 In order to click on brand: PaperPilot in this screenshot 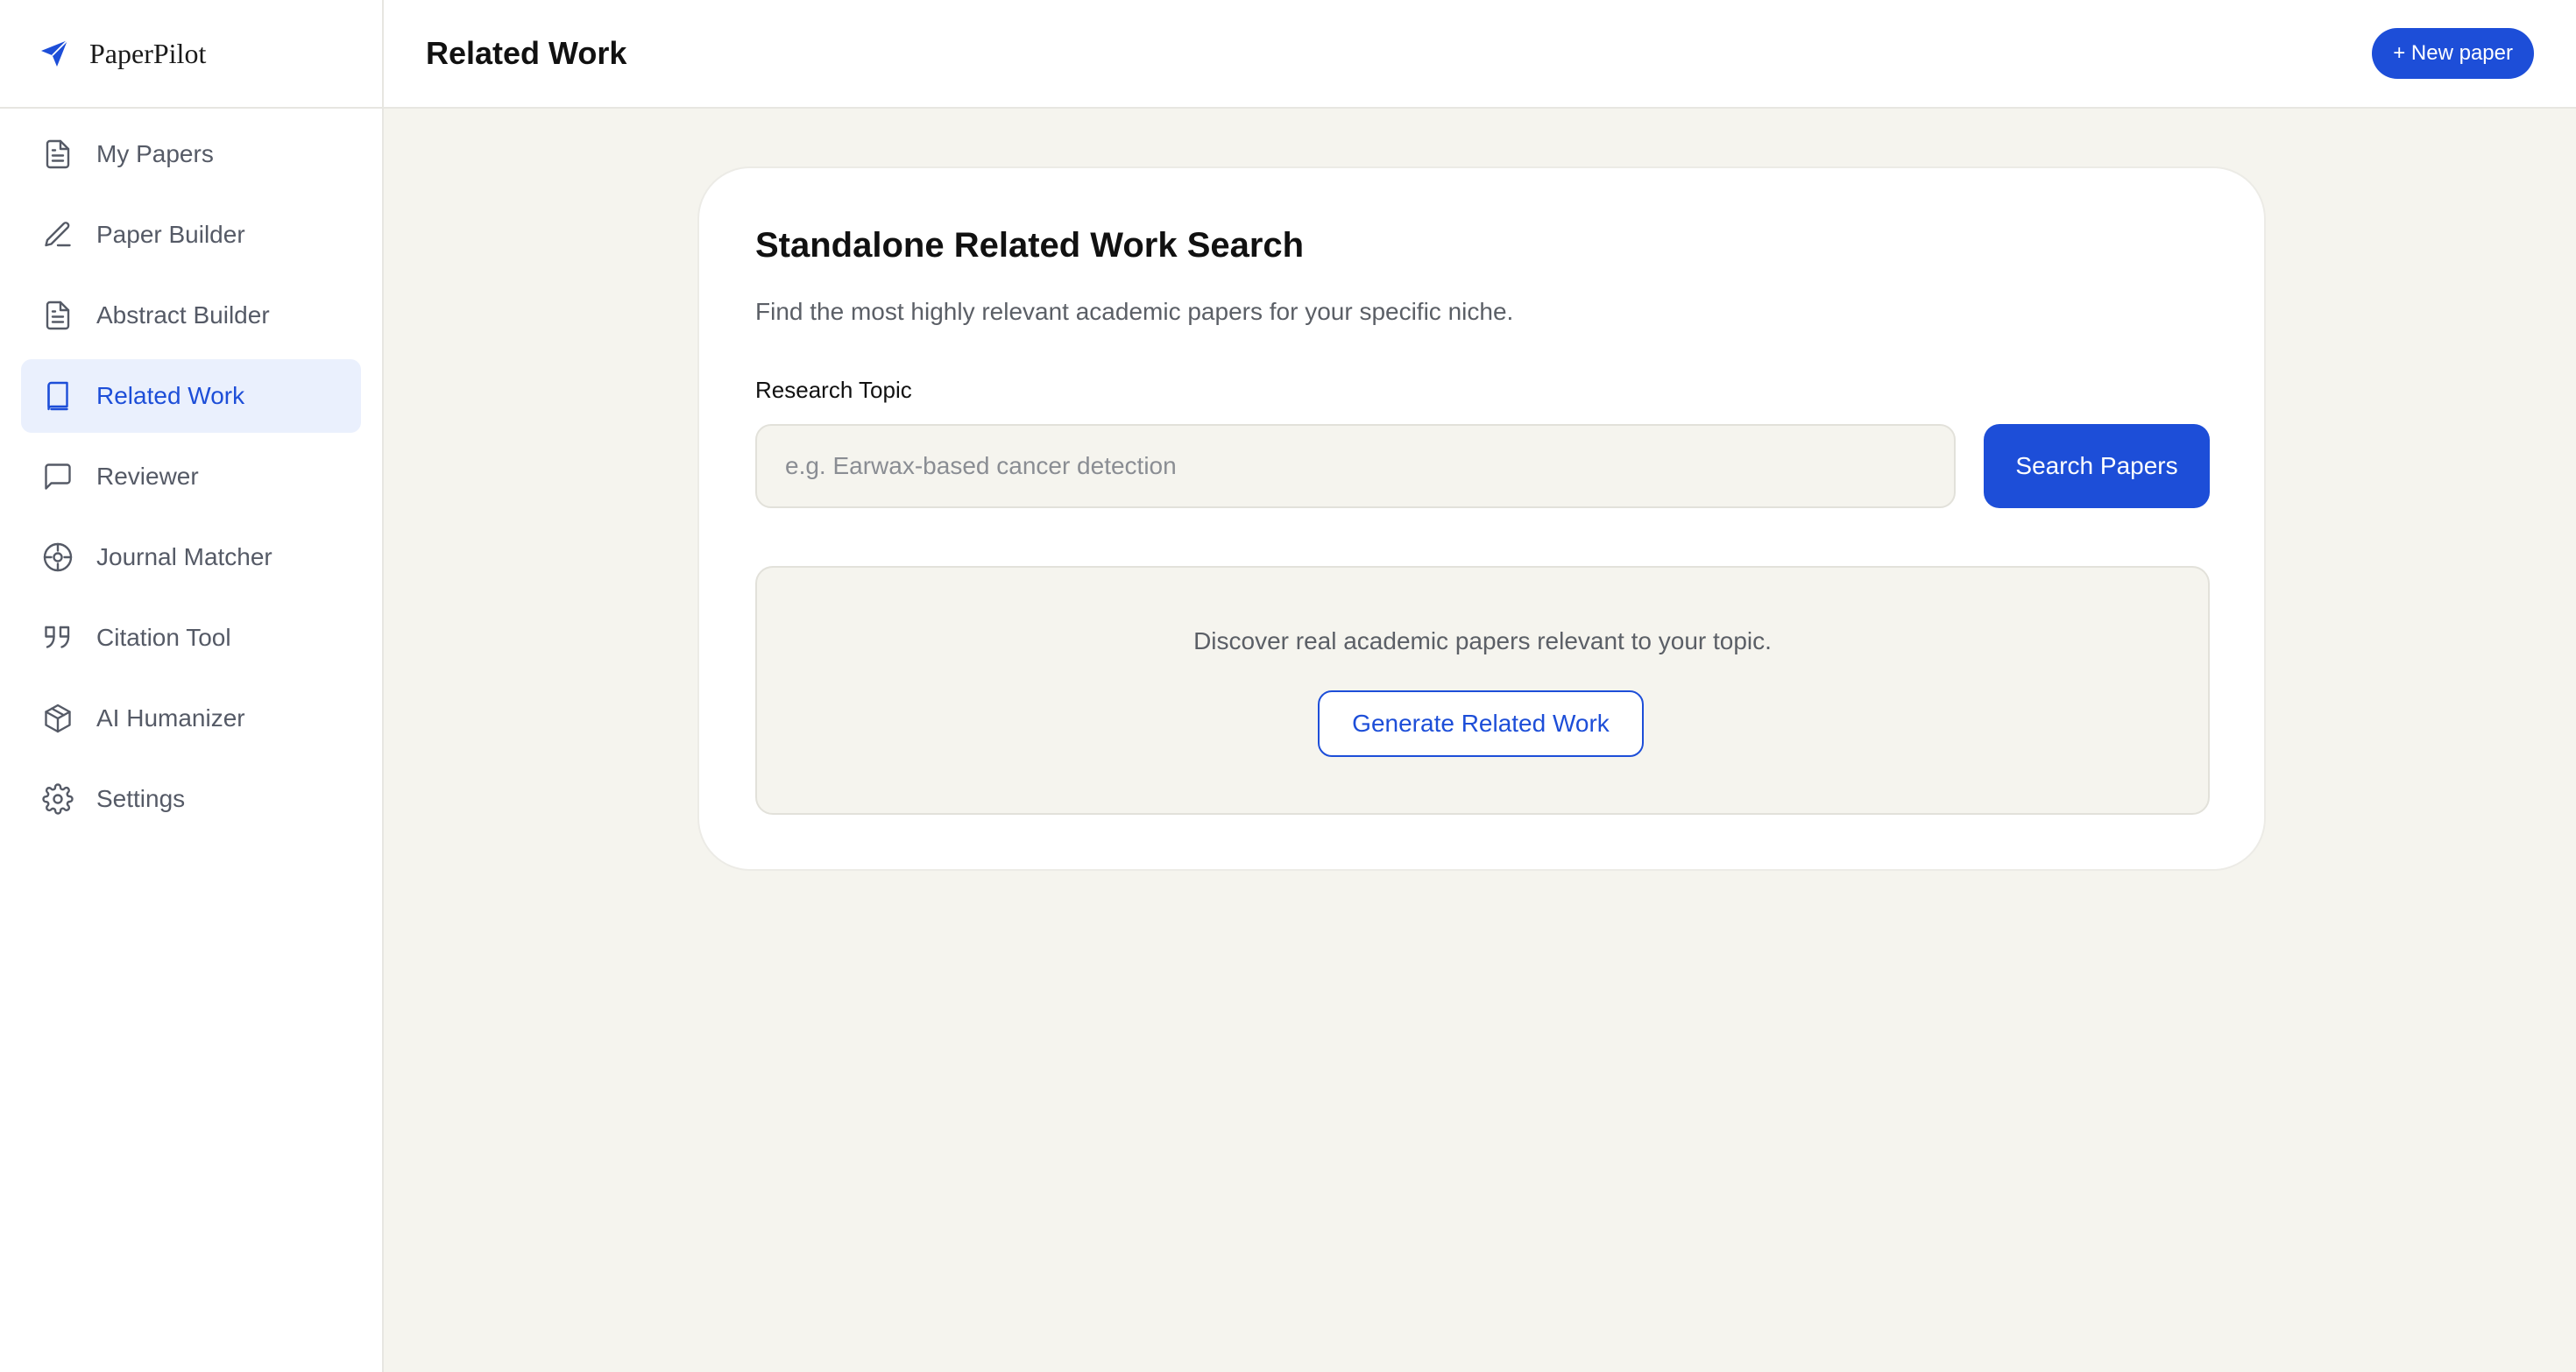, I will do `click(191, 55)`.